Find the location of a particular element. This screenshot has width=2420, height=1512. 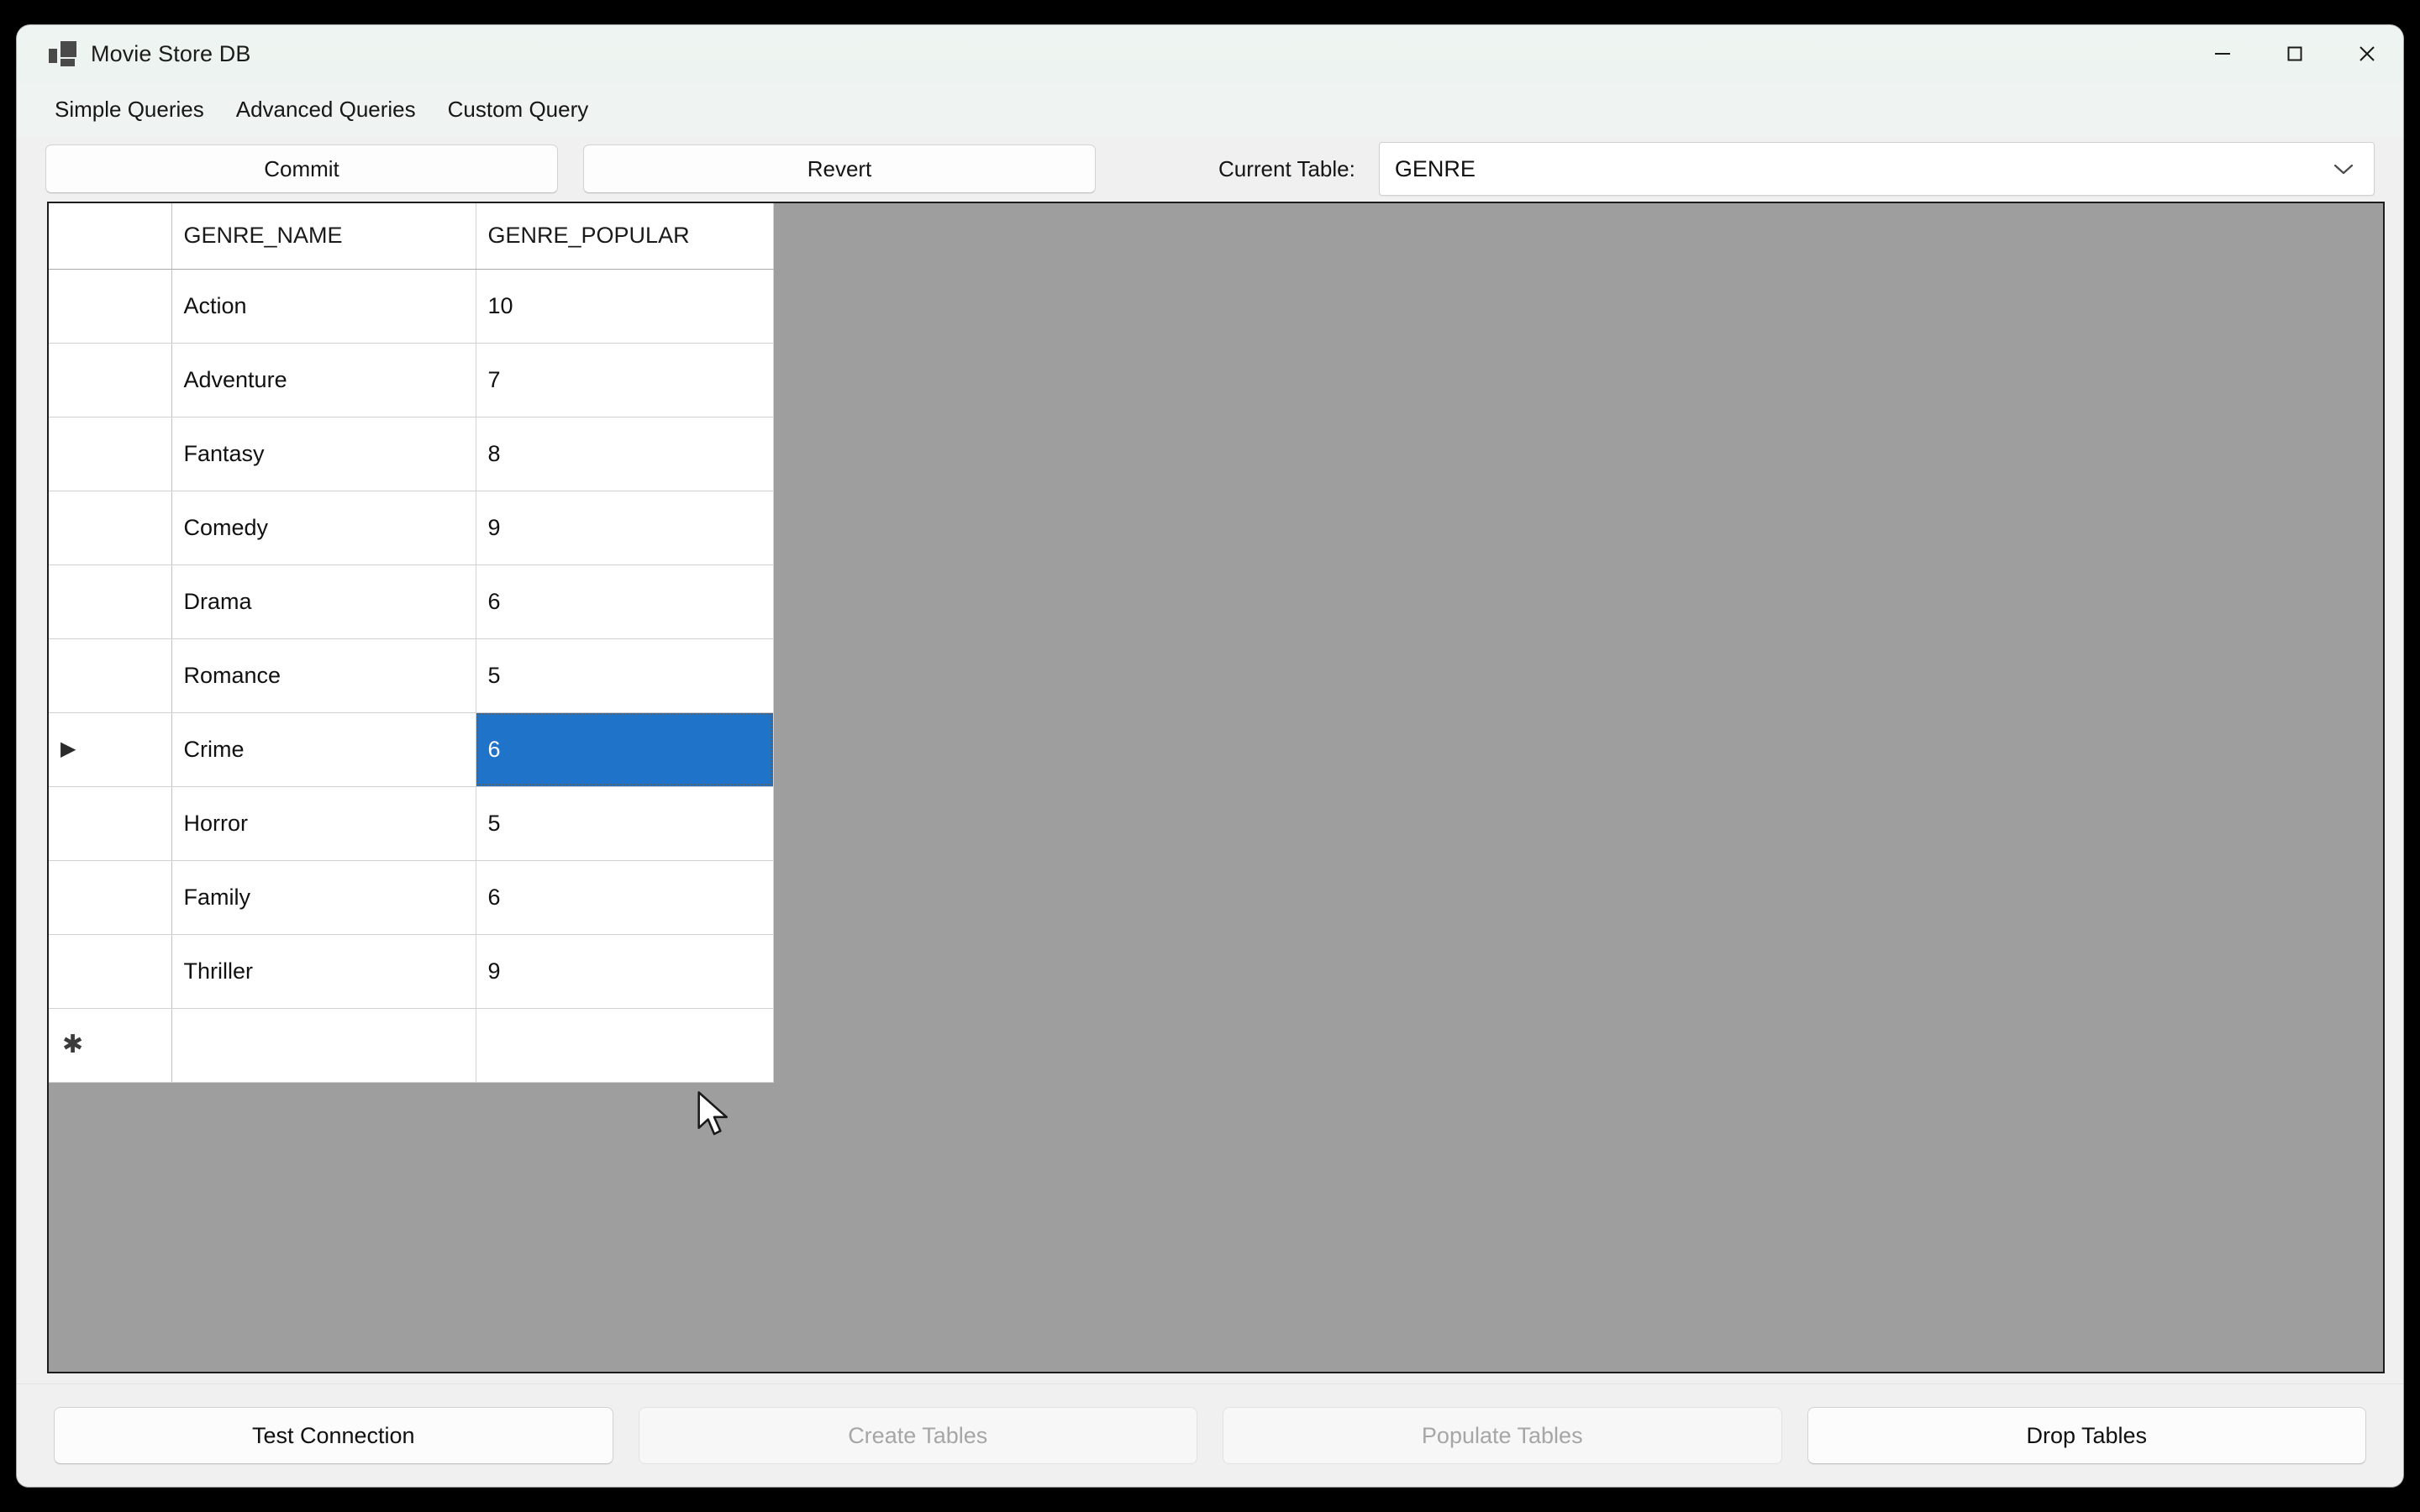

toolbar: Commit Revert Current Table: GENRE is located at coordinates (1210, 169).